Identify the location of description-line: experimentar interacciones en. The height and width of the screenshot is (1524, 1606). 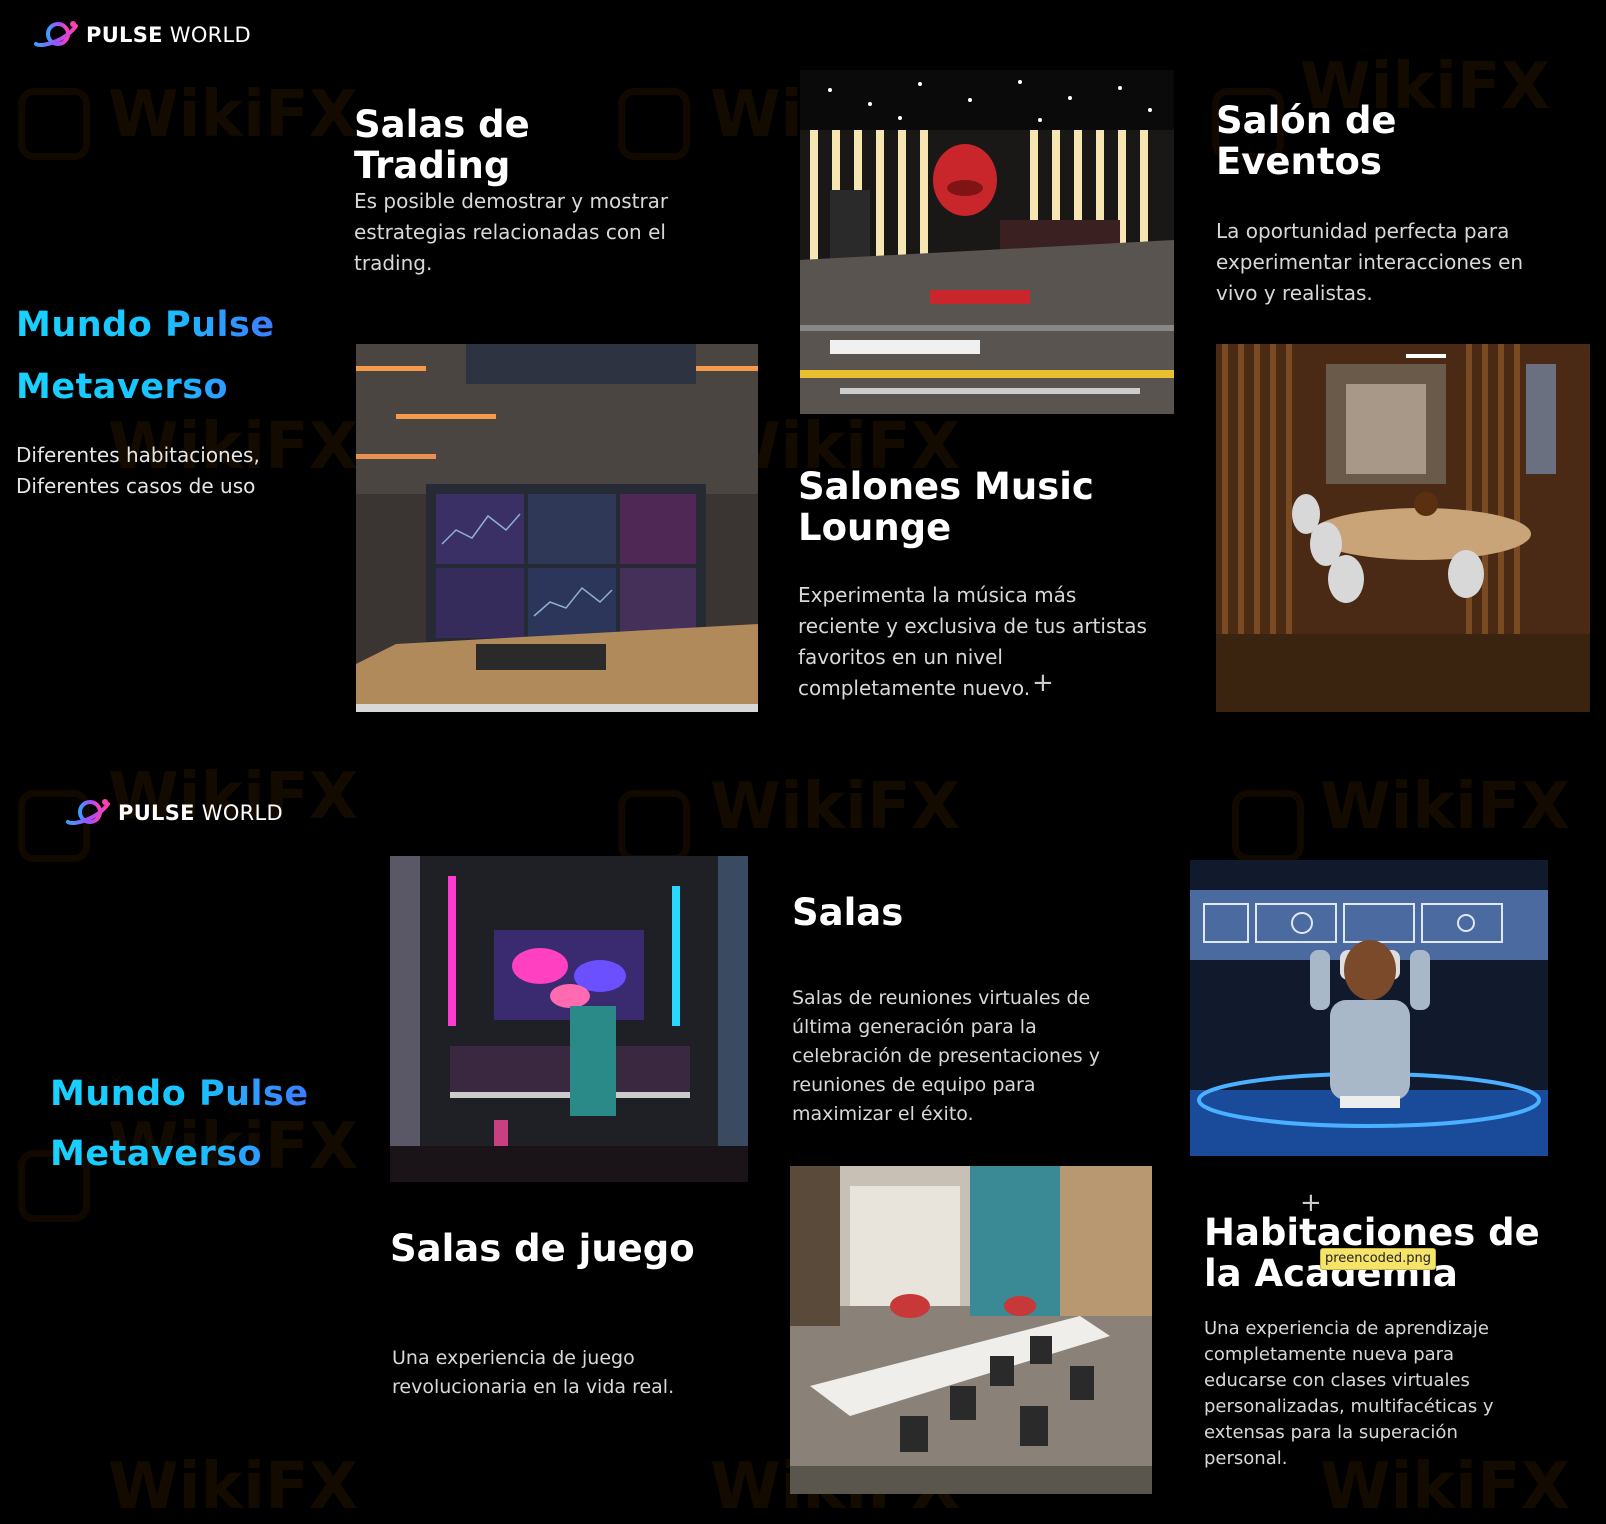
(1370, 262).